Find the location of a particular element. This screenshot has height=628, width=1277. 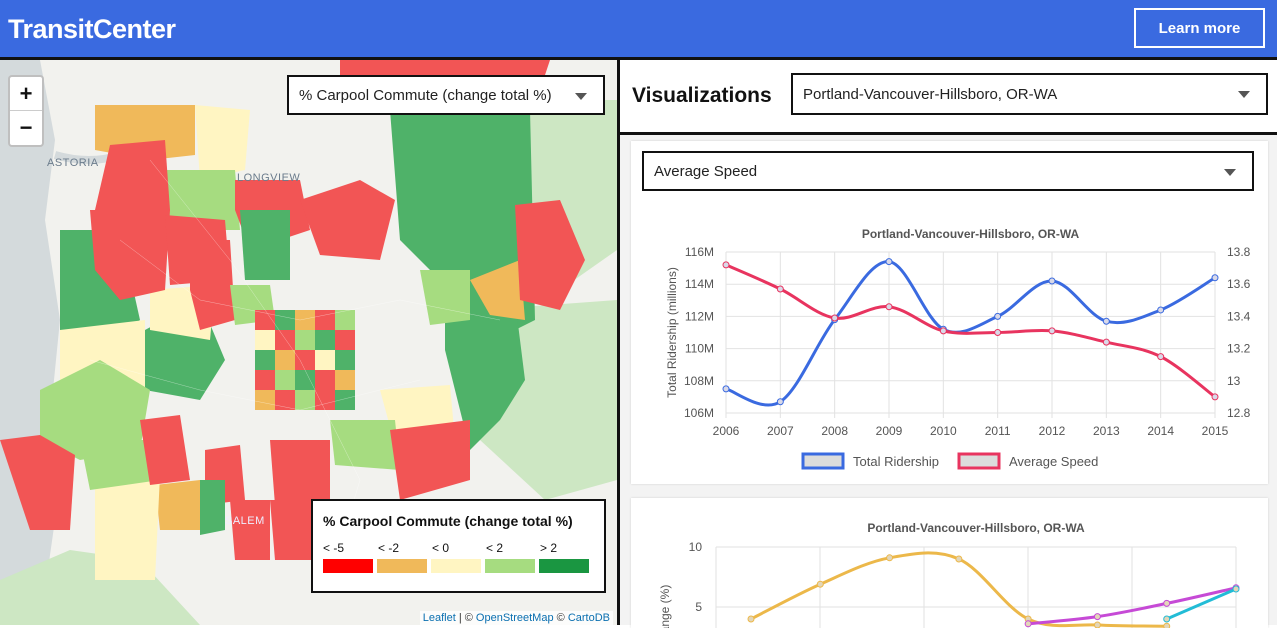

legend-label: < -2 is located at coordinates (389, 548).